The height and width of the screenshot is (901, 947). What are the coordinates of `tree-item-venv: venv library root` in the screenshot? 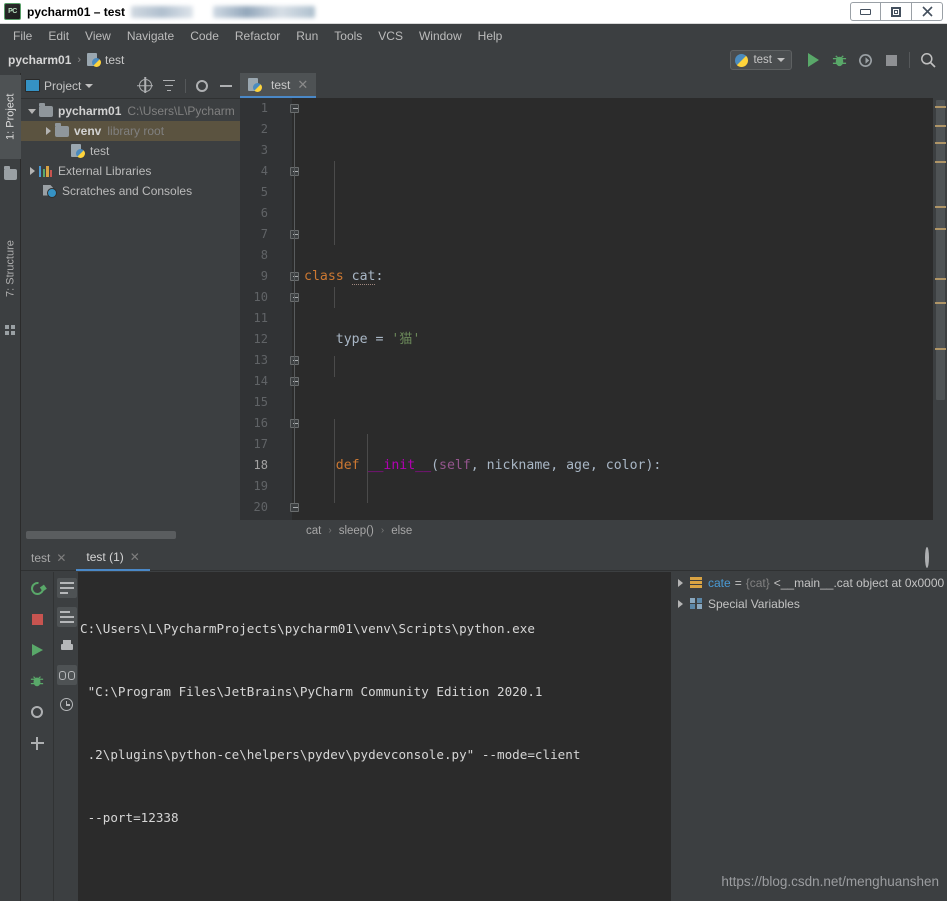 It's located at (130, 131).